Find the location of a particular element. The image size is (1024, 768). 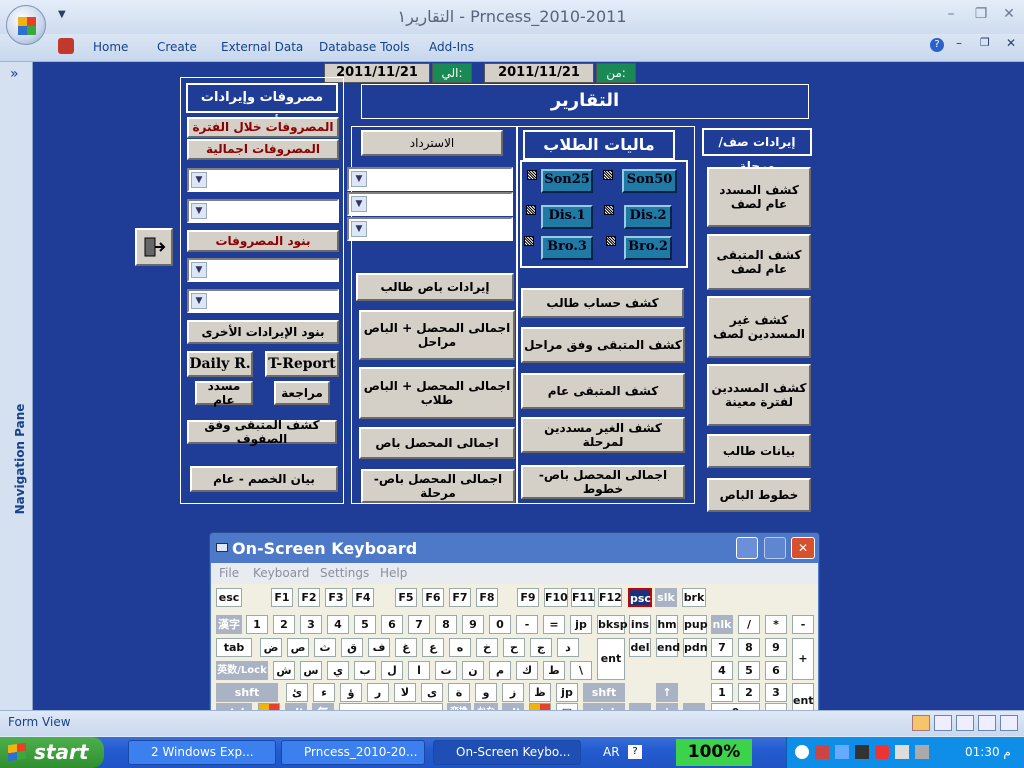

volume-icon is located at coordinates (922, 752).